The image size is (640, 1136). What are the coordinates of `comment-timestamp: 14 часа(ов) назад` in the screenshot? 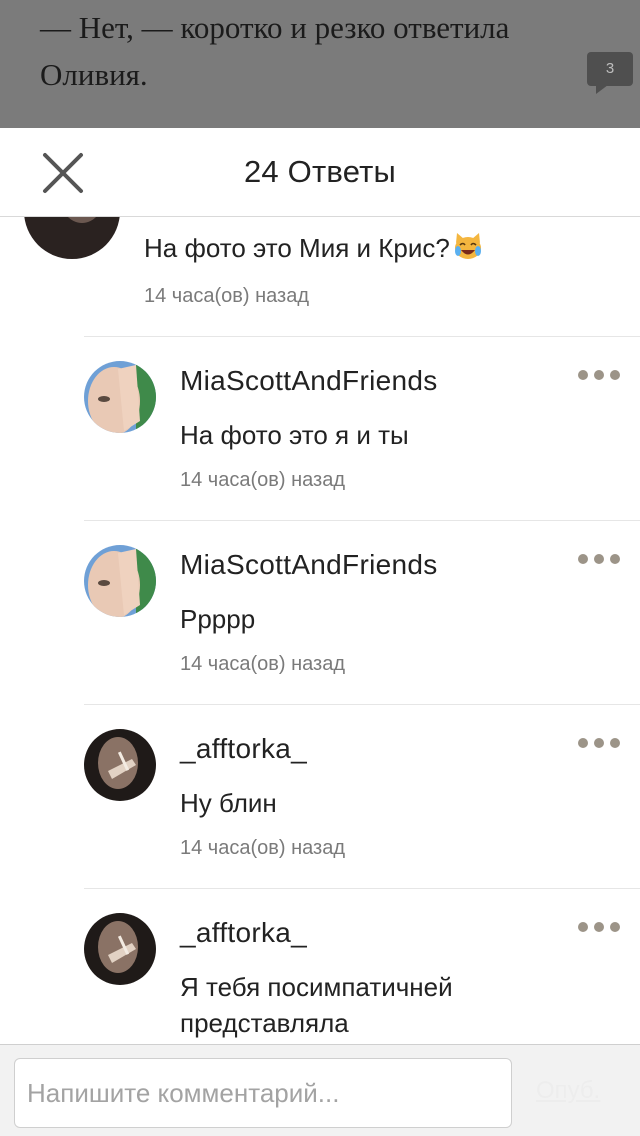 It's located at (226, 296).